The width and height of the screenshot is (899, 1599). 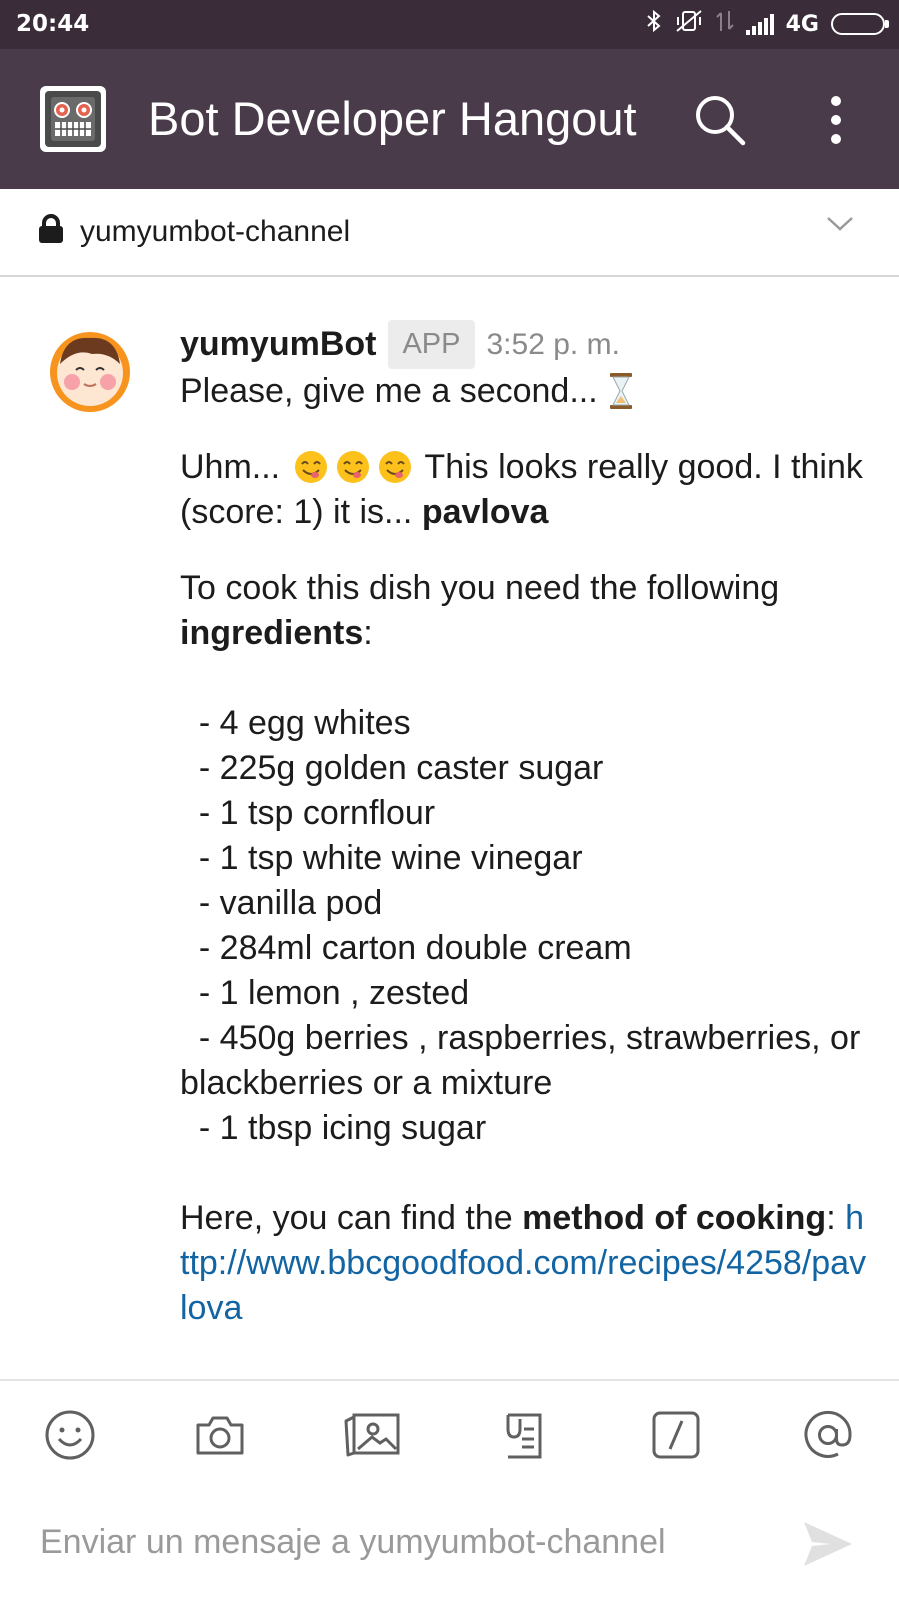 I want to click on app-bar: Bot Developer Hangout, so click(x=449, y=119).